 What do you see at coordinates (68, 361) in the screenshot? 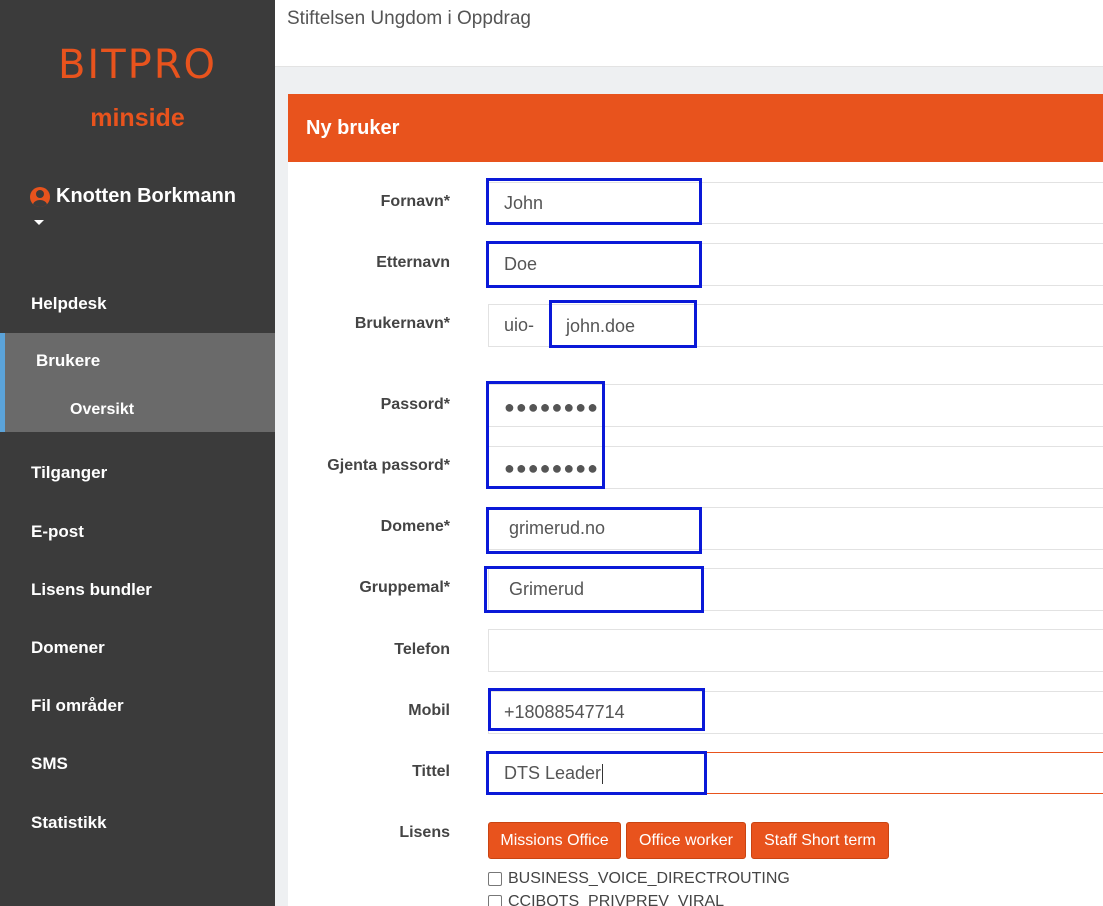
I see `sidebar-item-brukere: Brukere` at bounding box center [68, 361].